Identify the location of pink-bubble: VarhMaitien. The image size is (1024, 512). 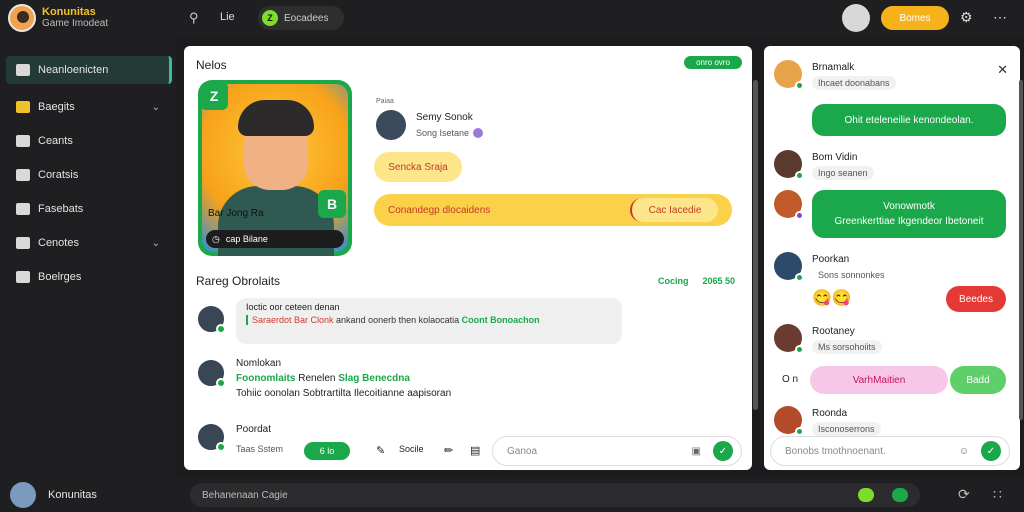
(879, 380).